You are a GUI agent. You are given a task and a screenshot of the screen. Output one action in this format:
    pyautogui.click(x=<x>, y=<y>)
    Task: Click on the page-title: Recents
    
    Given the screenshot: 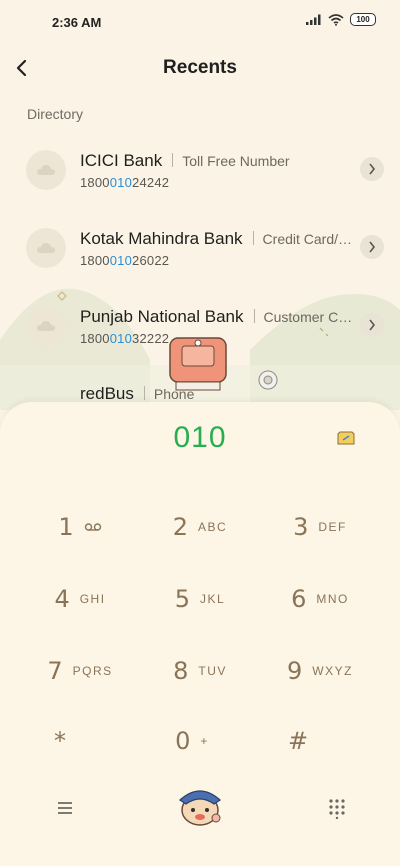 What is the action you would take?
    pyautogui.click(x=200, y=67)
    